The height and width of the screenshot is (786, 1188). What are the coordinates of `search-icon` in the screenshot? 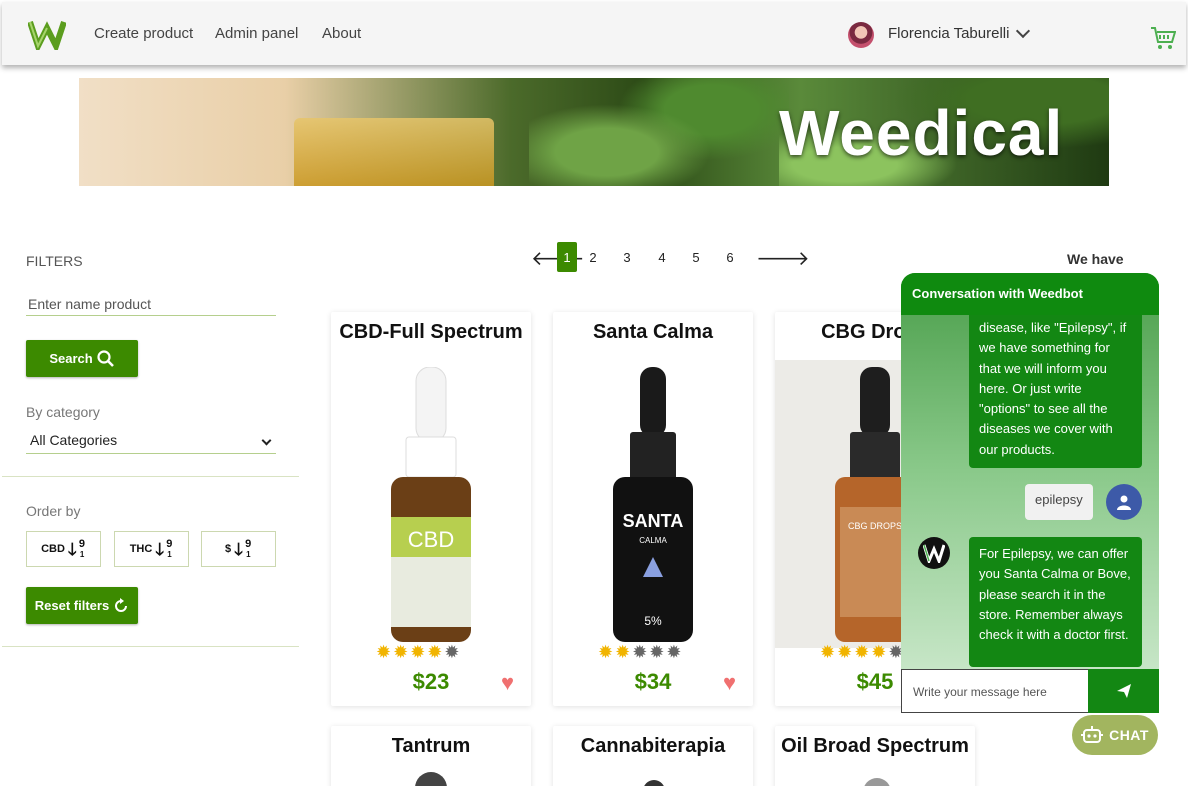 It's located at (105, 358).